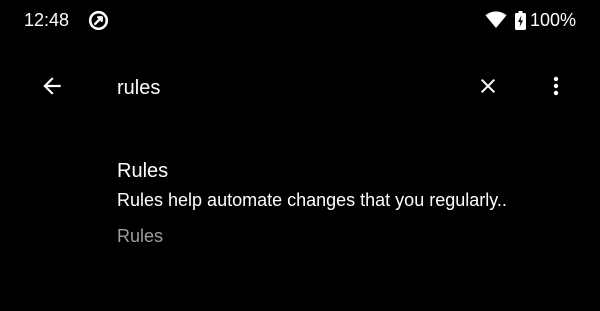 This screenshot has height=311, width=600. I want to click on more-options-button, so click(556, 88).